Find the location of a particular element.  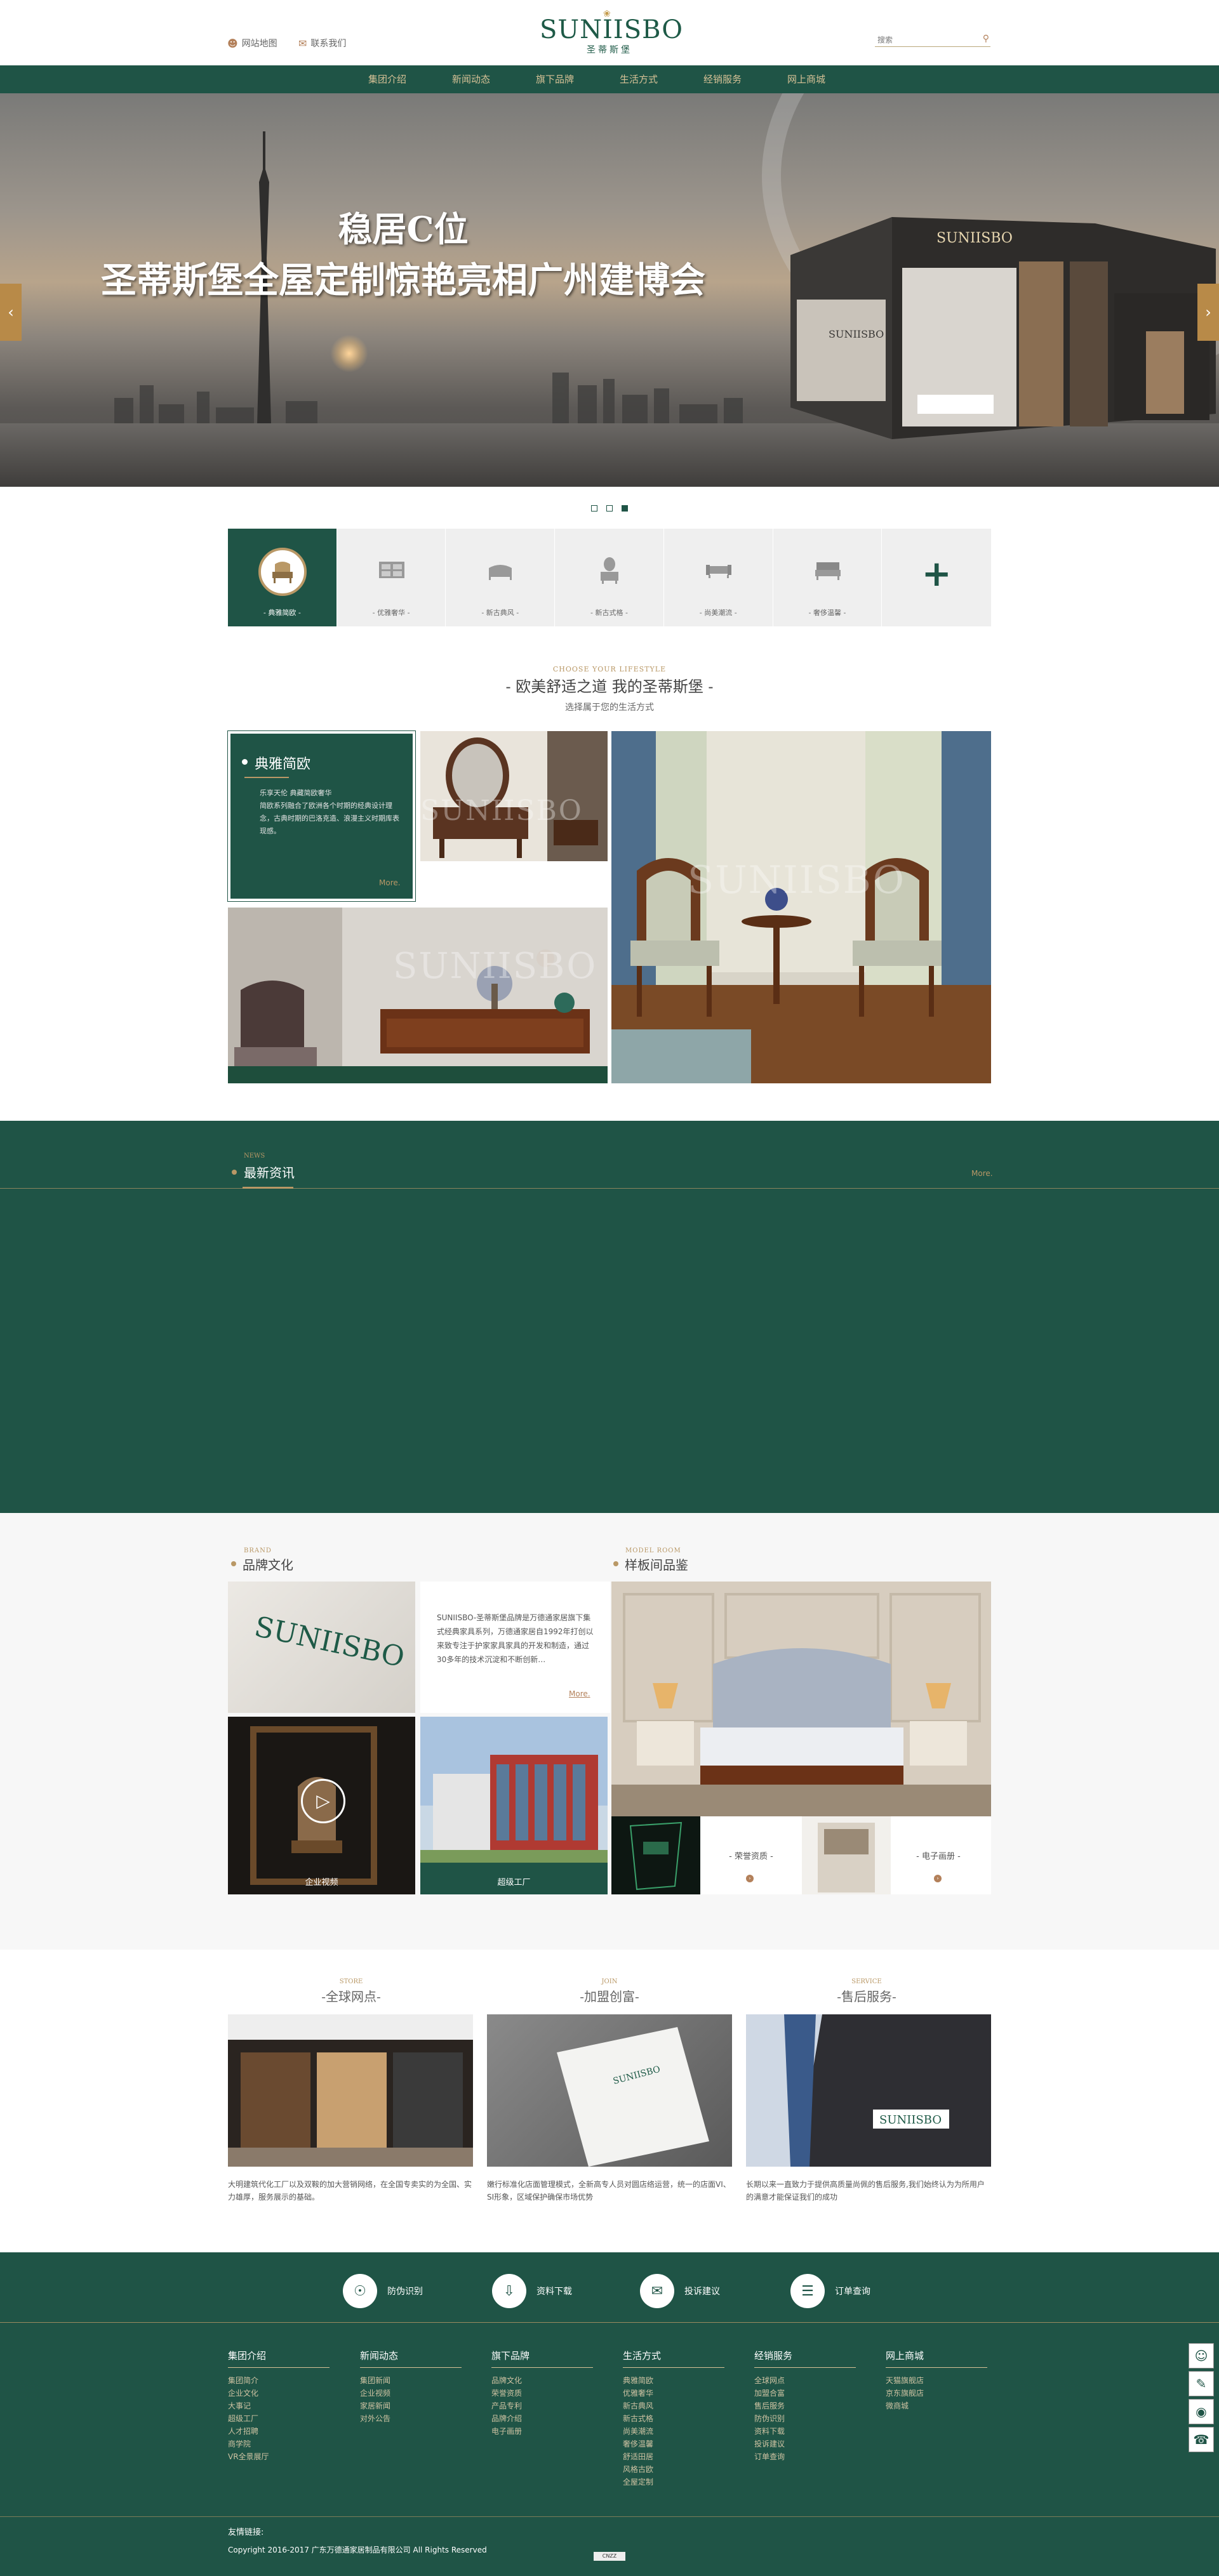

category-tile-trend: - 尚美潮流 - is located at coordinates (718, 577).